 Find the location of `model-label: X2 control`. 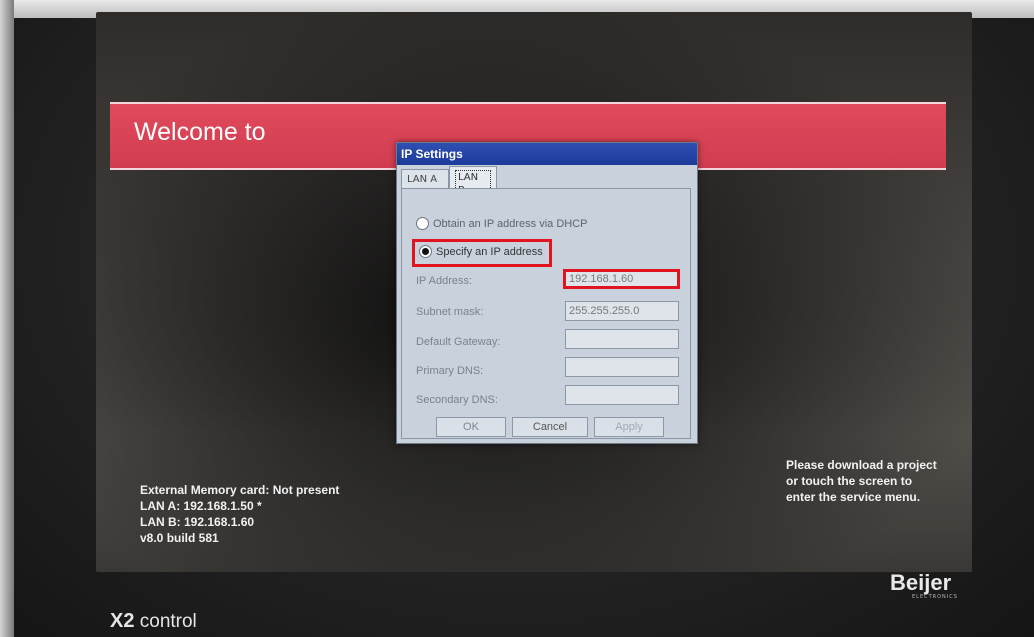

model-label: X2 control is located at coordinates (153, 621).